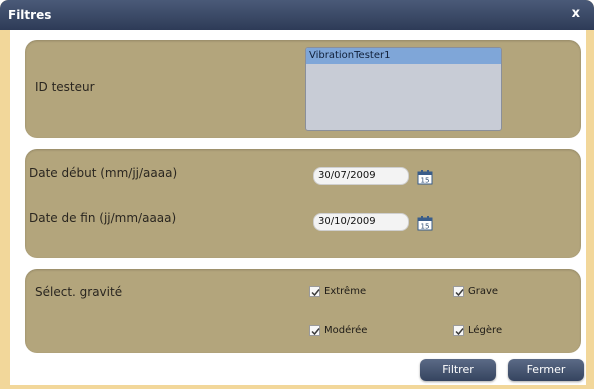 The height and width of the screenshot is (389, 594). What do you see at coordinates (345, 291) in the screenshot?
I see `checkbox-label: Extrême` at bounding box center [345, 291].